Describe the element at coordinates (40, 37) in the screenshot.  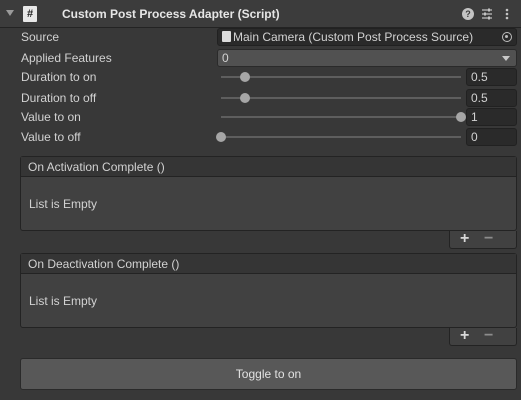
I see `source-label: Source` at that location.